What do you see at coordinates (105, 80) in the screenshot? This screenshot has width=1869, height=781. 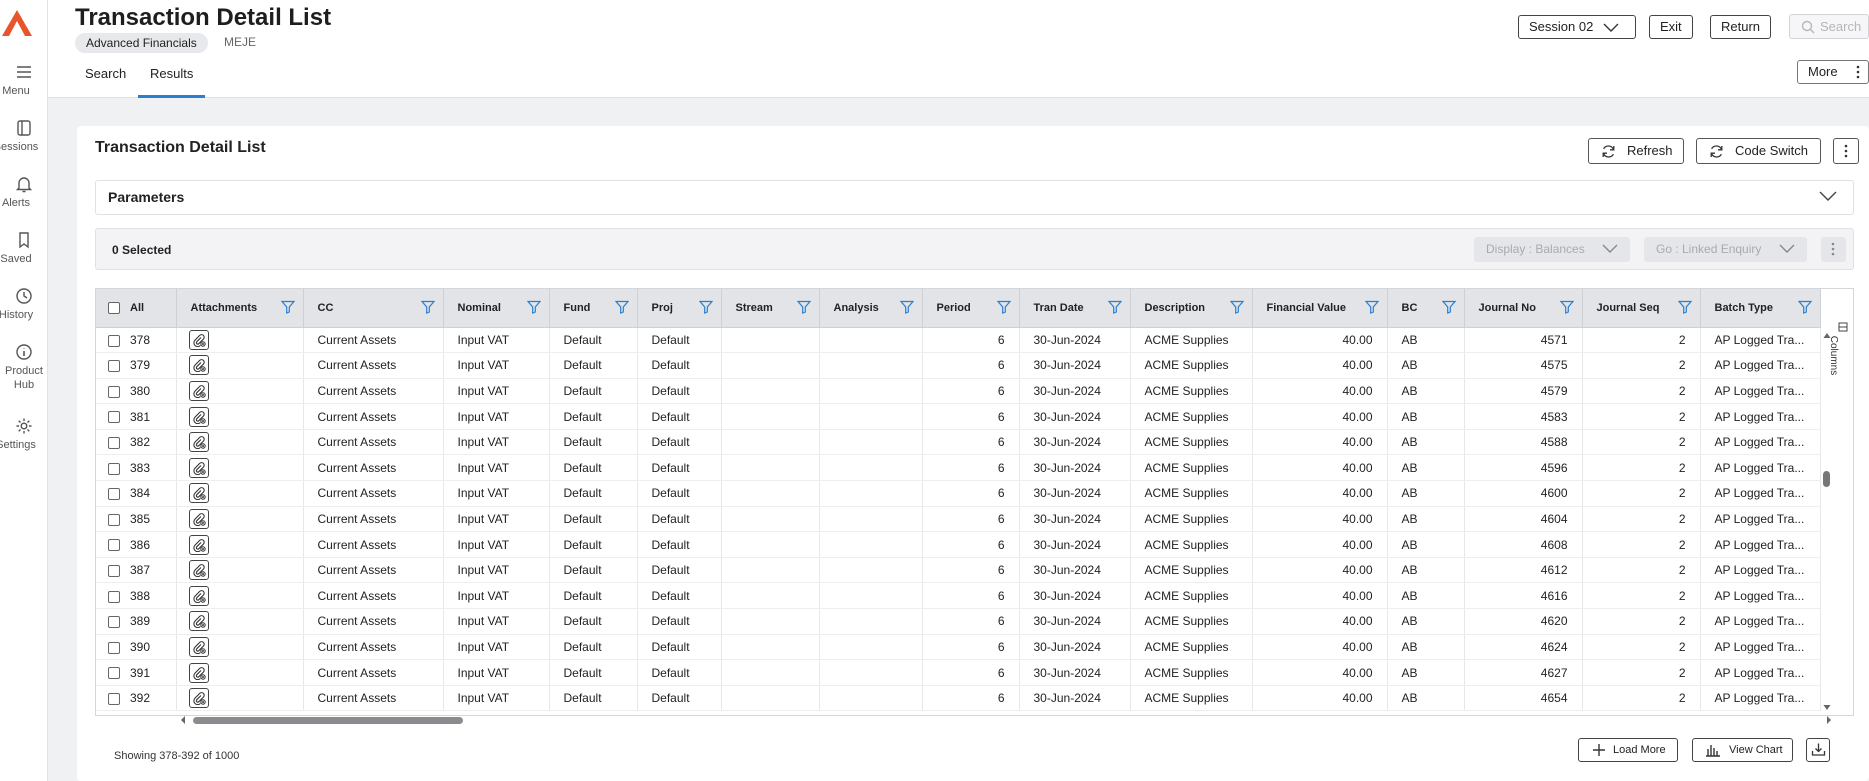 I see `tab-search: Search` at bounding box center [105, 80].